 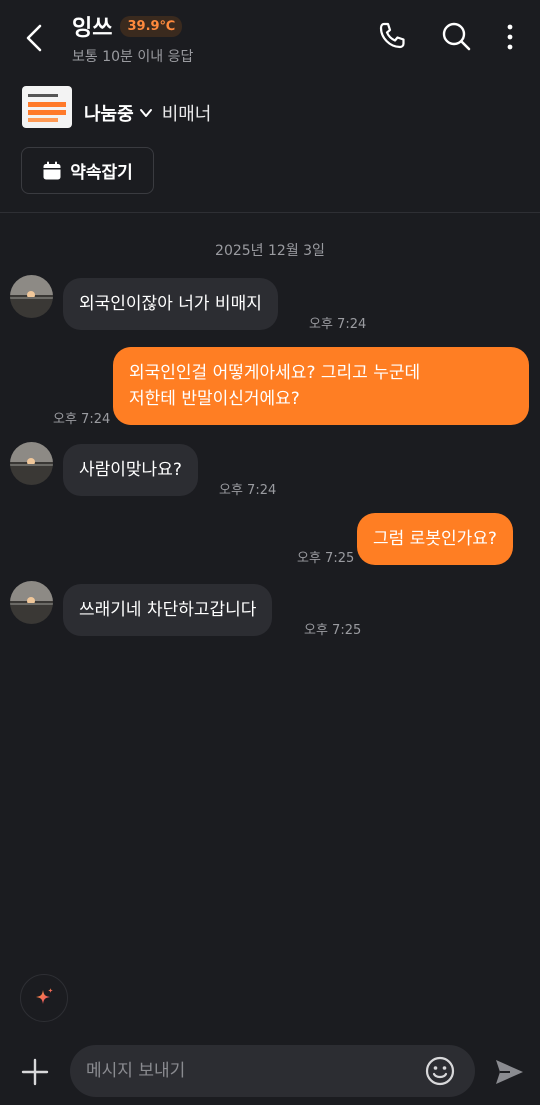 I want to click on calendar-icon, so click(x=52, y=170).